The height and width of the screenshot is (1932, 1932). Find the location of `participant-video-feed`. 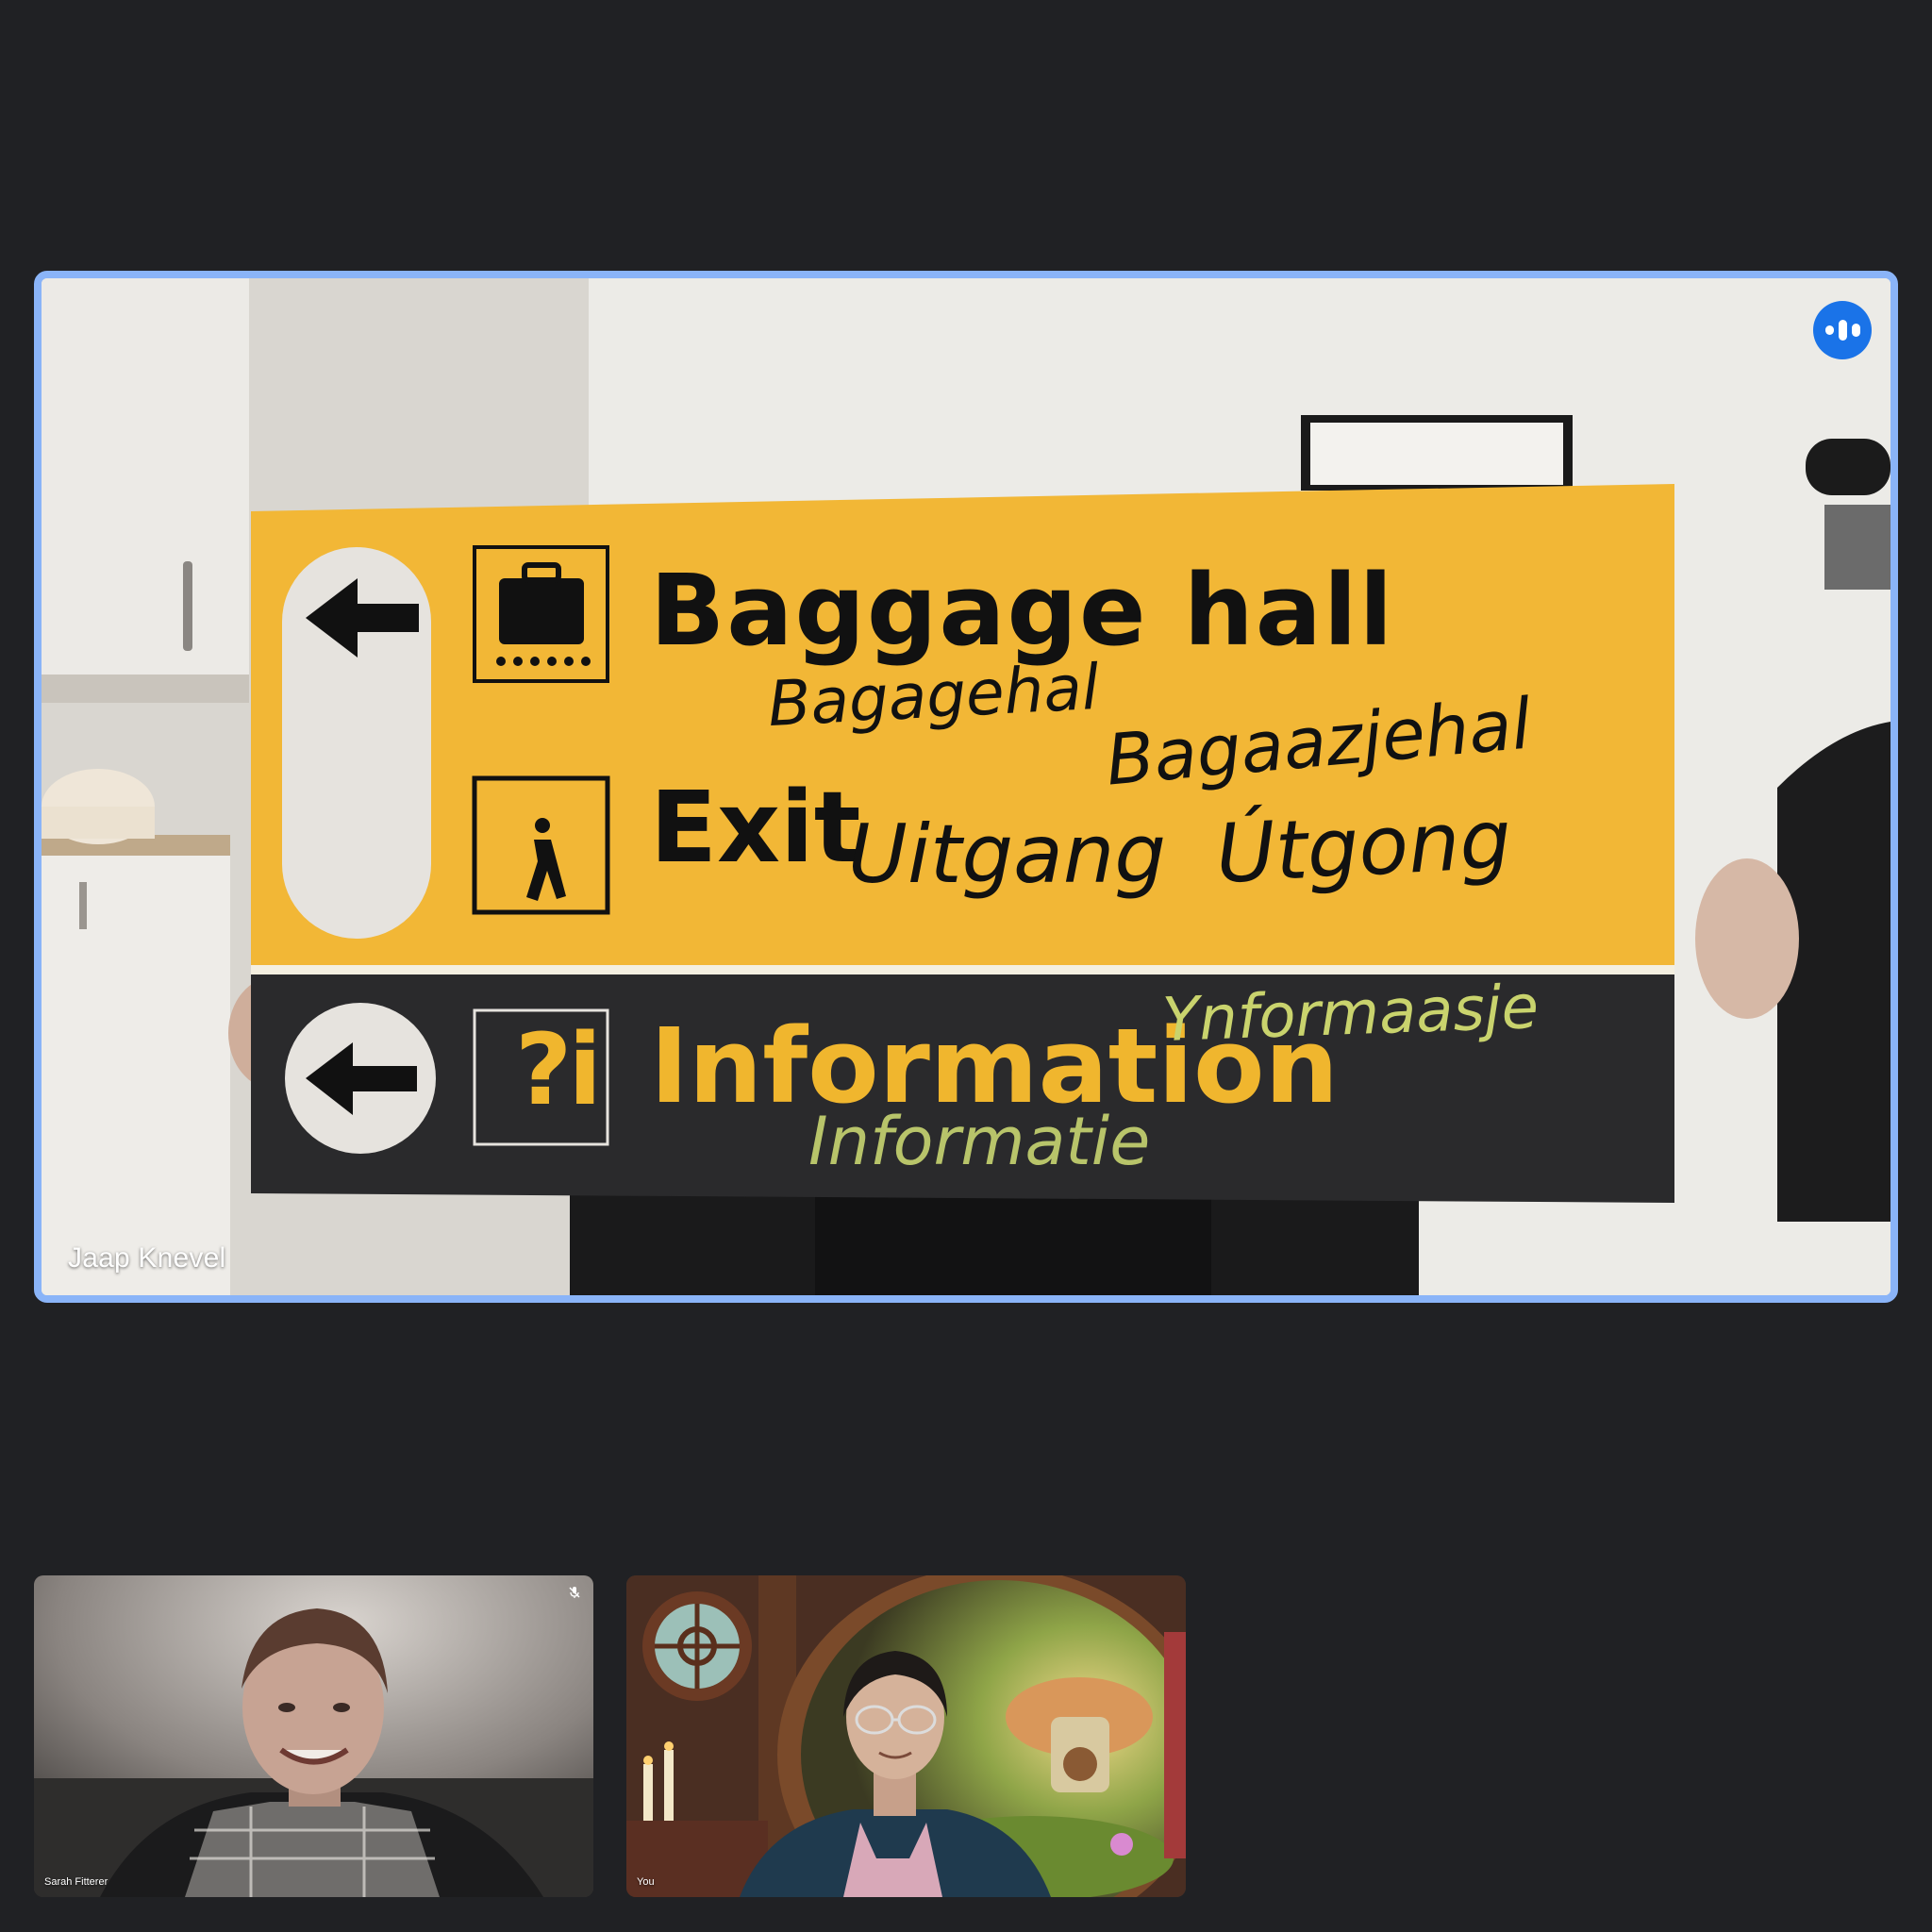

participant-video-feed is located at coordinates (314, 1736).